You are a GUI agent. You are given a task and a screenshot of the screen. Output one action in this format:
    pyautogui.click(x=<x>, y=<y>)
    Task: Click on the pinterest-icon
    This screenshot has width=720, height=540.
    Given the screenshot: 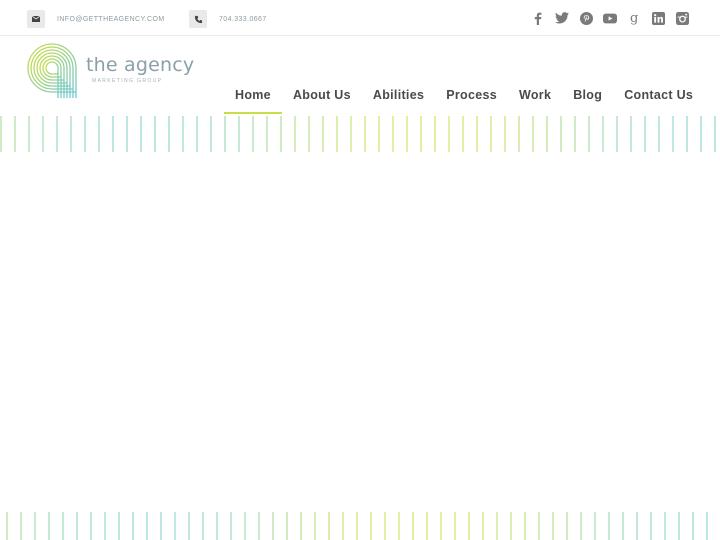 What is the action you would take?
    pyautogui.click(x=586, y=18)
    